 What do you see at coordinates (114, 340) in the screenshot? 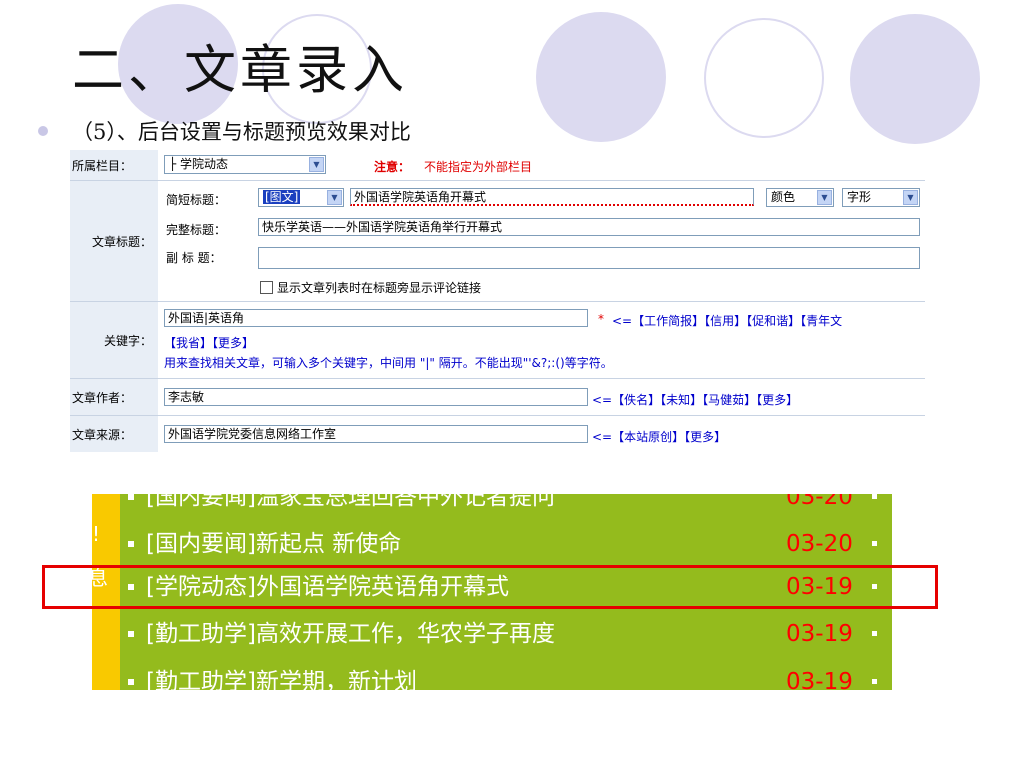
I see `keywords-label: 关键字：` at bounding box center [114, 340].